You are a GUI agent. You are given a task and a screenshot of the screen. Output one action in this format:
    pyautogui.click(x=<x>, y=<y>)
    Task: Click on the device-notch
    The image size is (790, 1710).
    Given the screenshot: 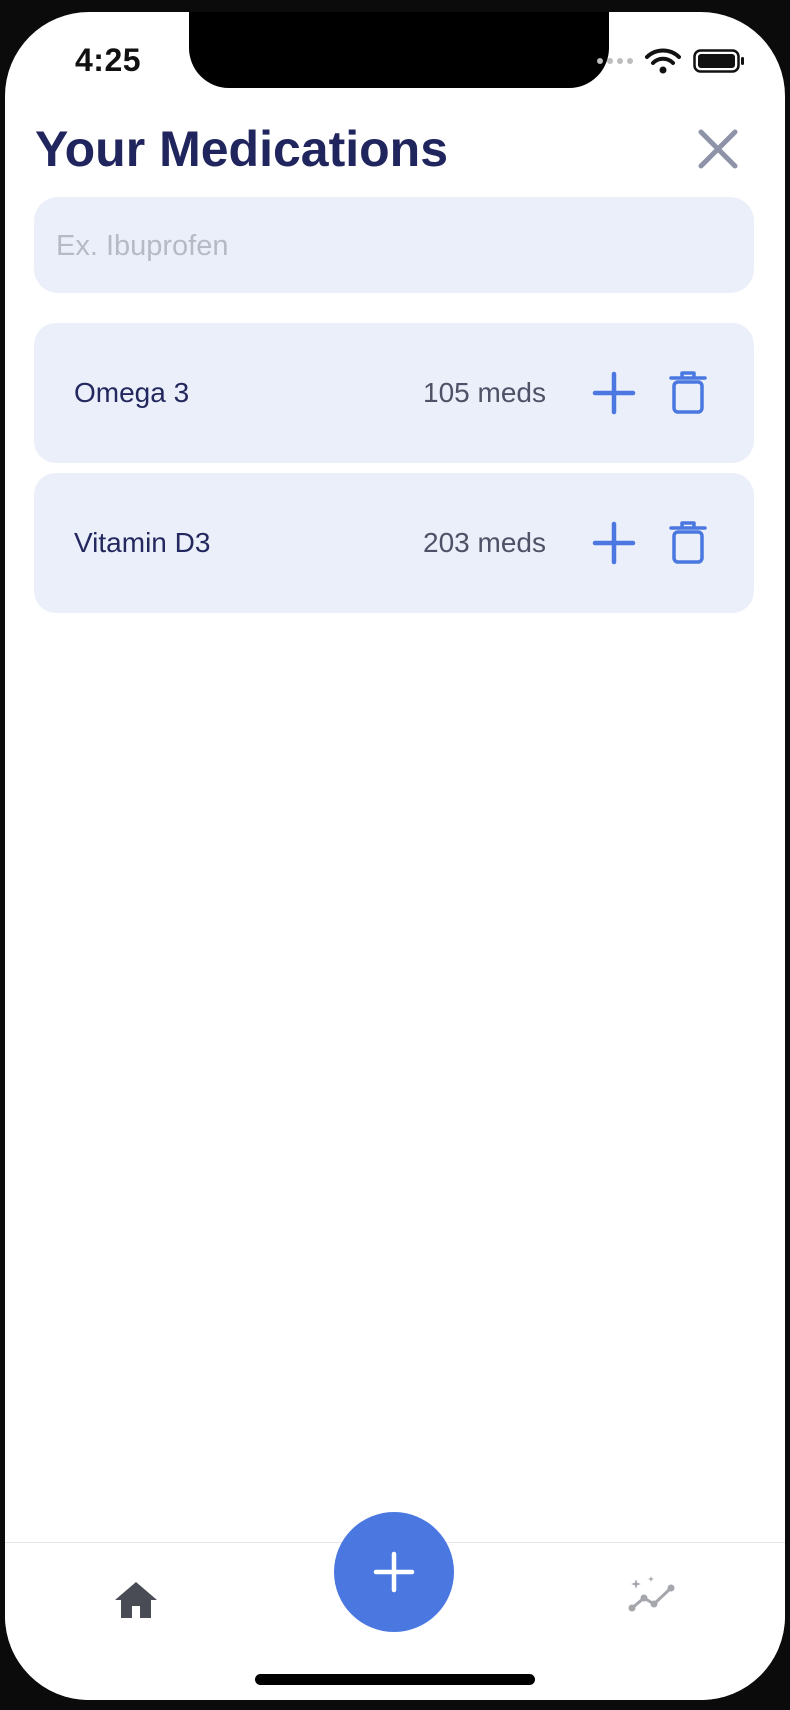 What is the action you would take?
    pyautogui.click(x=399, y=50)
    